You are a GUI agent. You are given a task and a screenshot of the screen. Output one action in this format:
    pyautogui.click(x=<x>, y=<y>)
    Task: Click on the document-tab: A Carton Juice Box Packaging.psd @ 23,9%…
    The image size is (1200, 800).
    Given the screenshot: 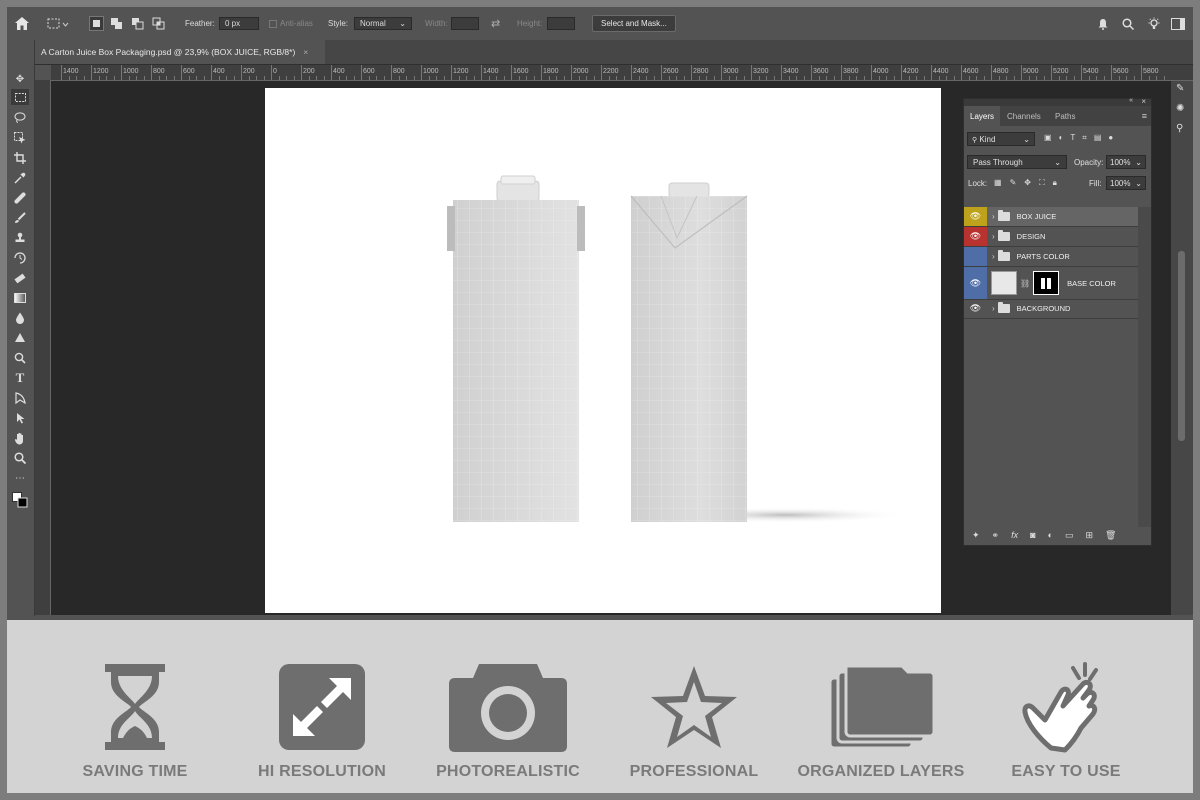 What is the action you would take?
    pyautogui.click(x=180, y=52)
    